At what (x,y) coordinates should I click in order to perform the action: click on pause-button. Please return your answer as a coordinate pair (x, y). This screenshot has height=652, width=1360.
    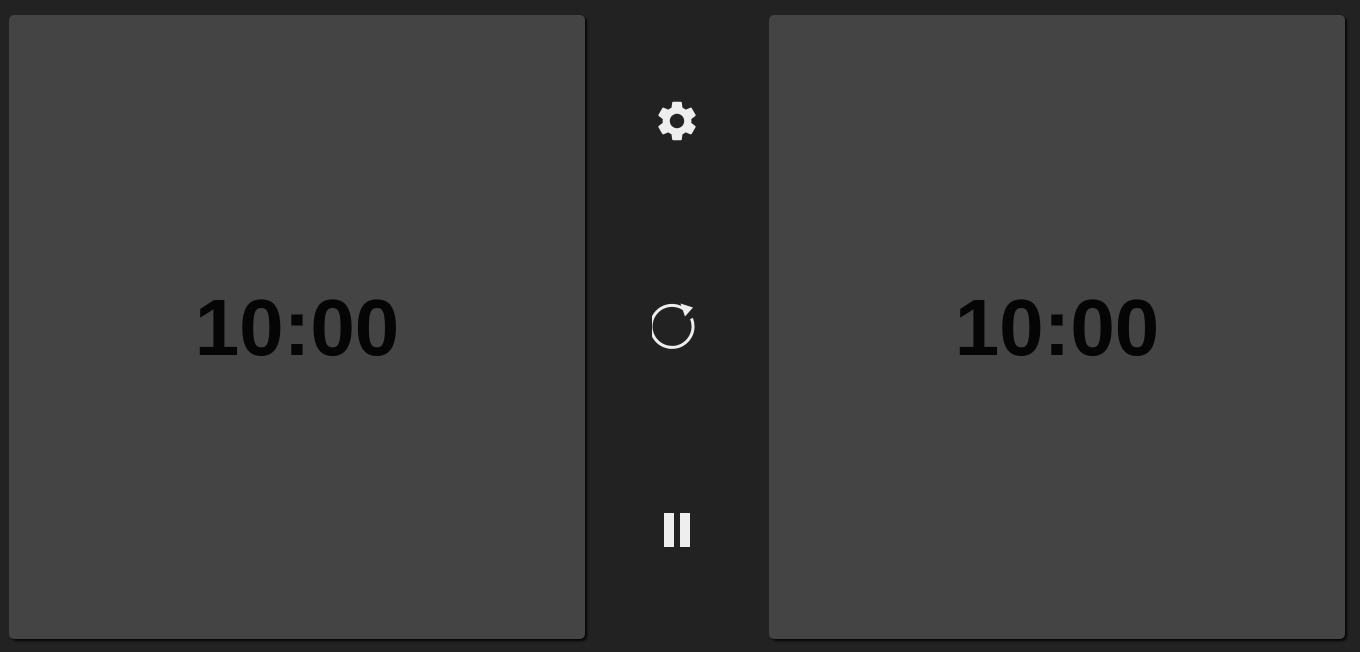
    Looking at the image, I should click on (677, 530).